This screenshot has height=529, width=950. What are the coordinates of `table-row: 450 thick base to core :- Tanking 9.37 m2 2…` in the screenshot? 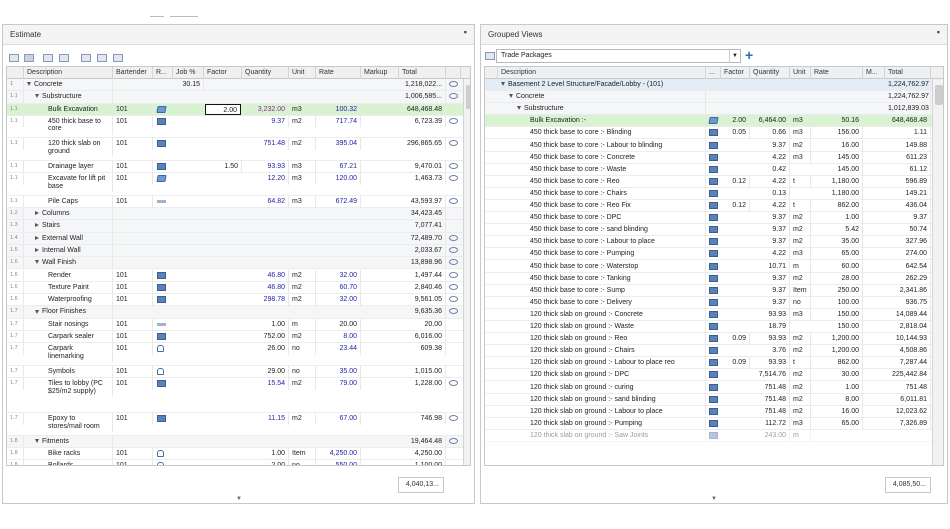 It's located at (714, 278).